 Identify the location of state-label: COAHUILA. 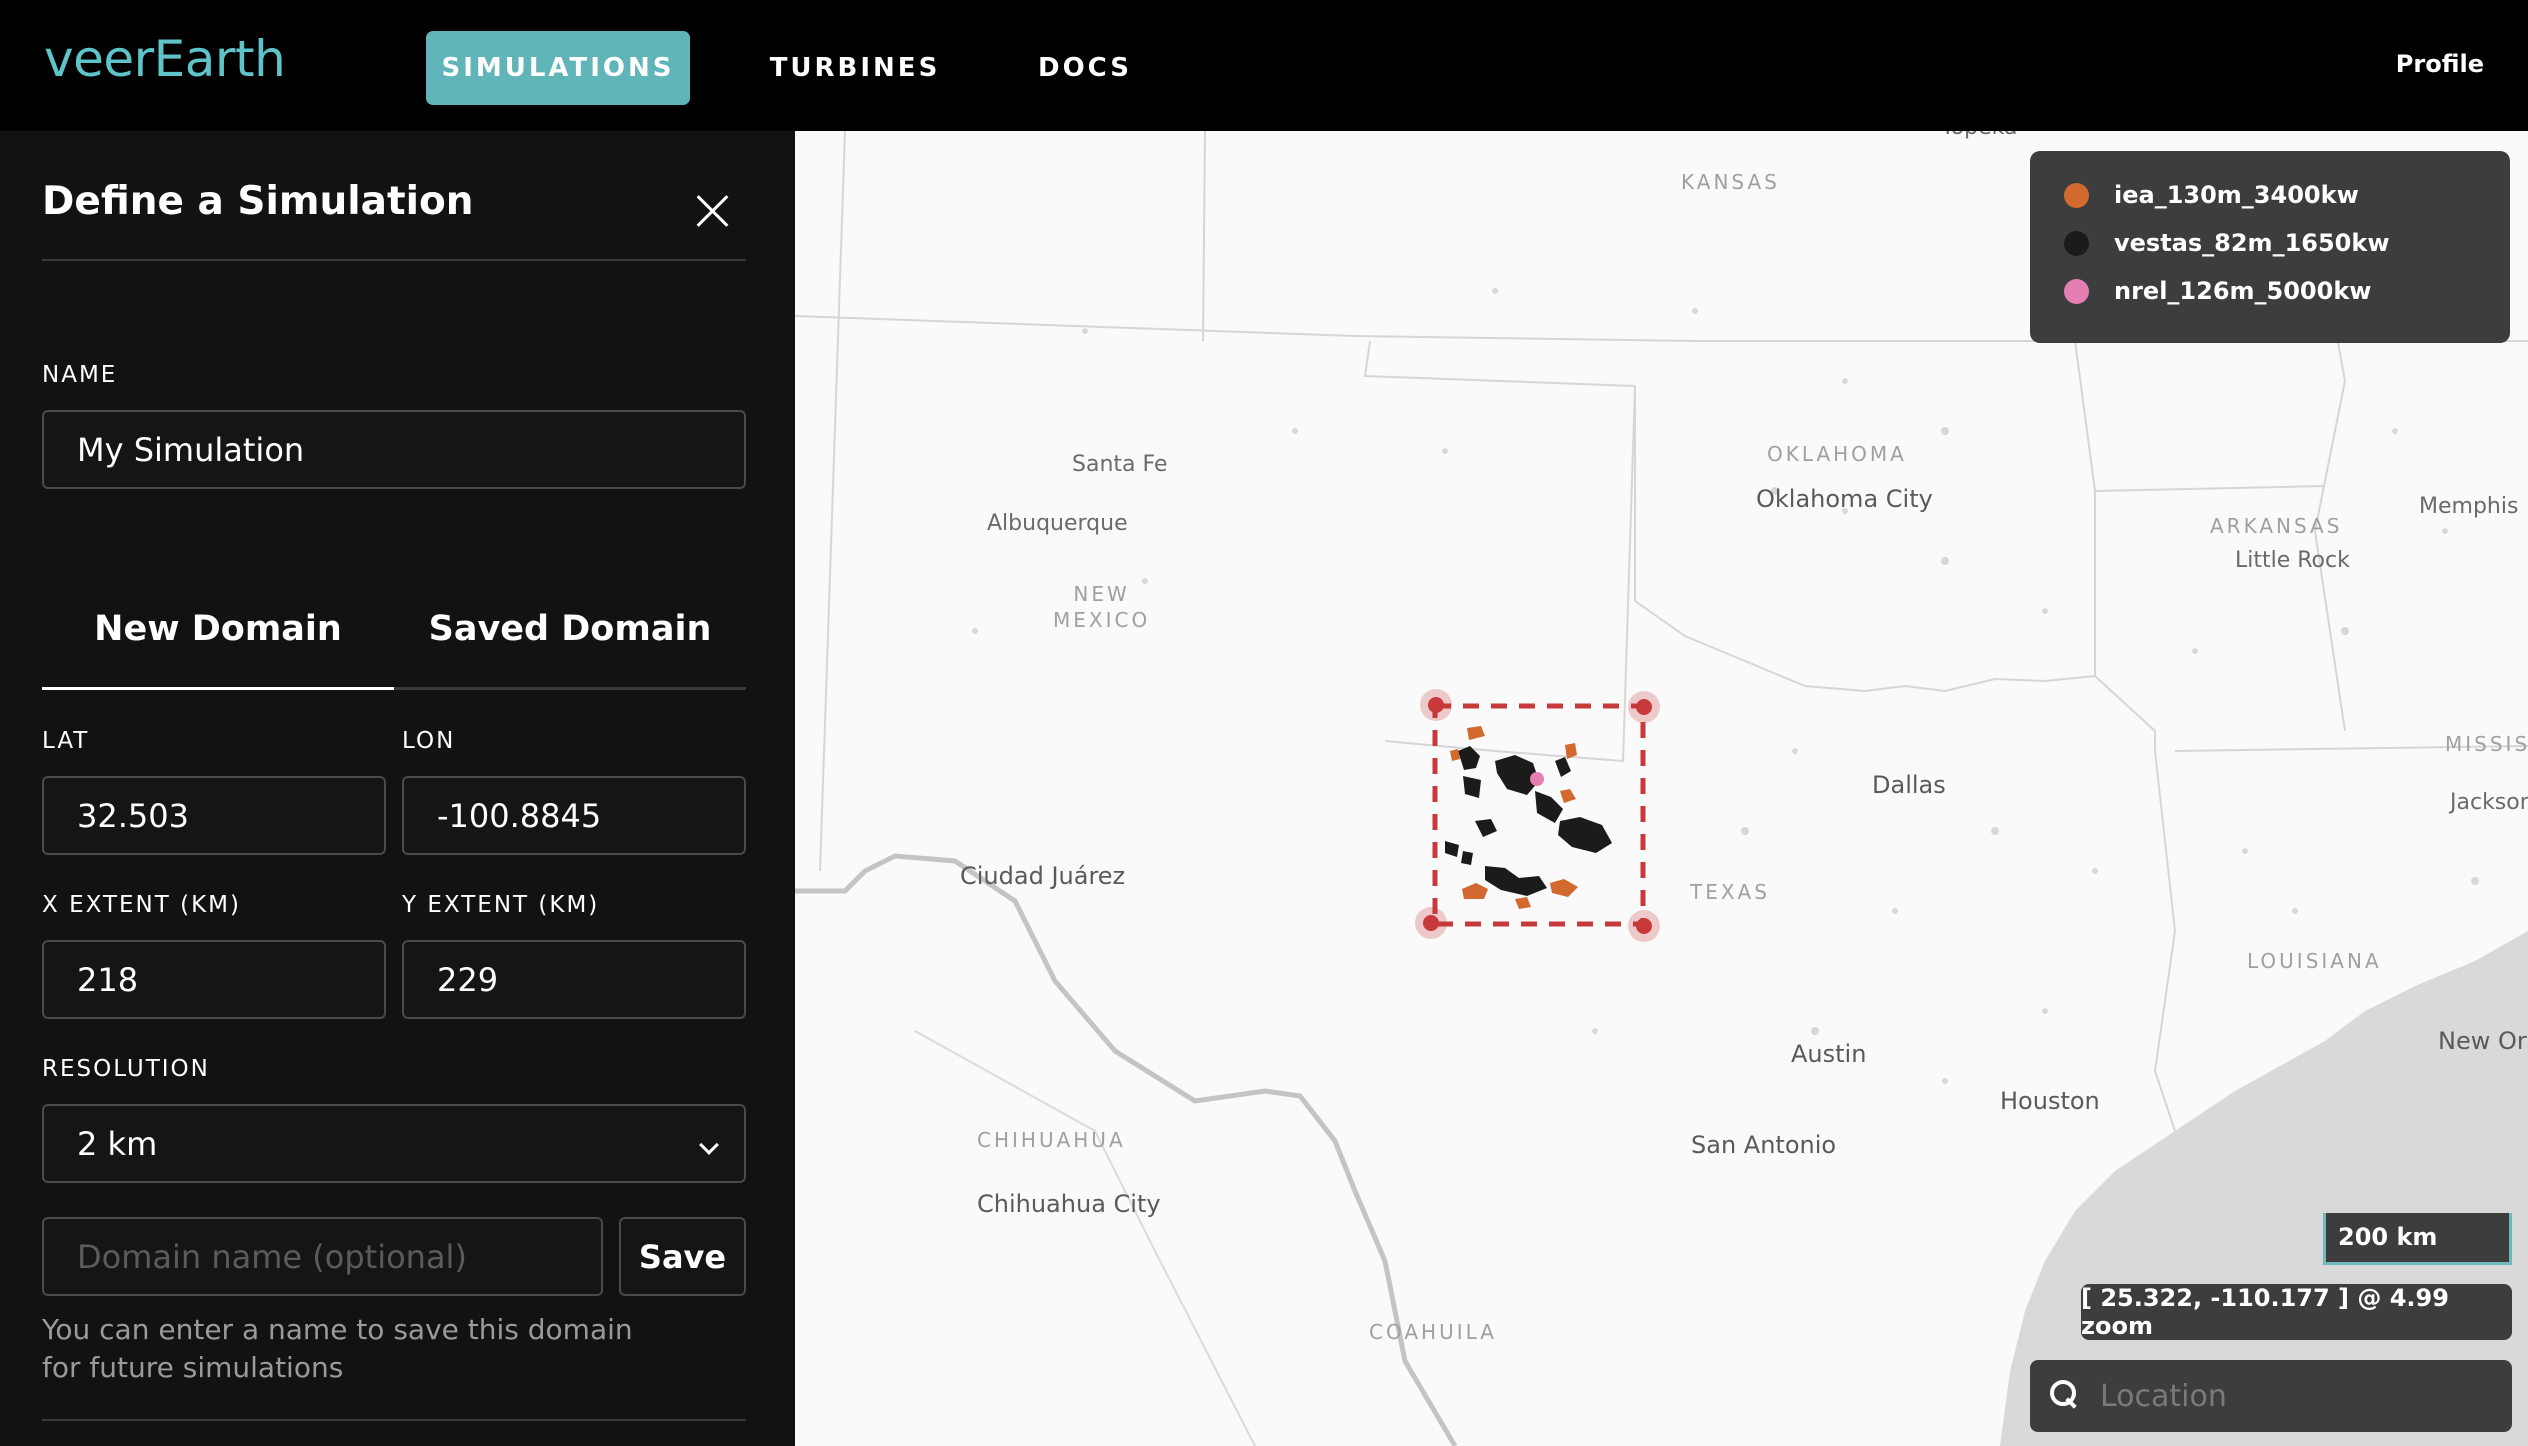
(1433, 1332).